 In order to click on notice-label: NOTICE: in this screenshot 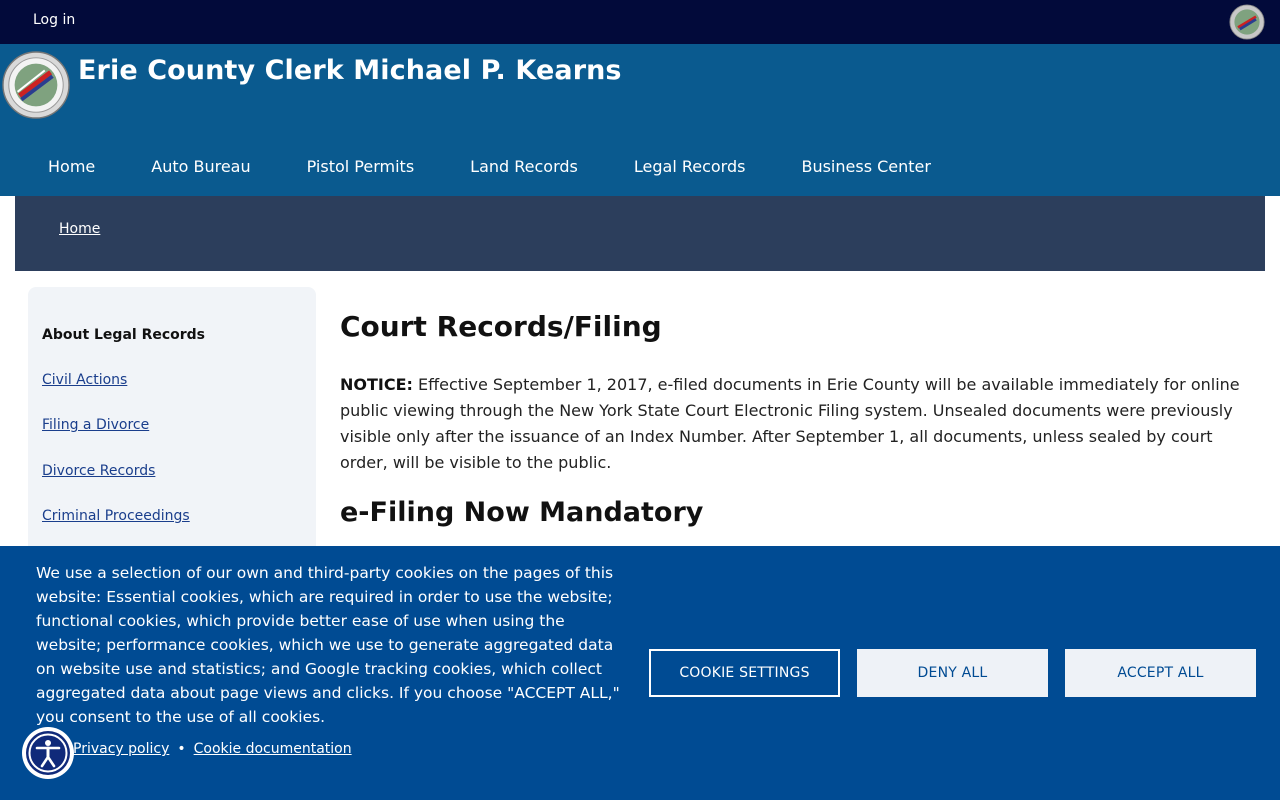, I will do `click(376, 384)`.